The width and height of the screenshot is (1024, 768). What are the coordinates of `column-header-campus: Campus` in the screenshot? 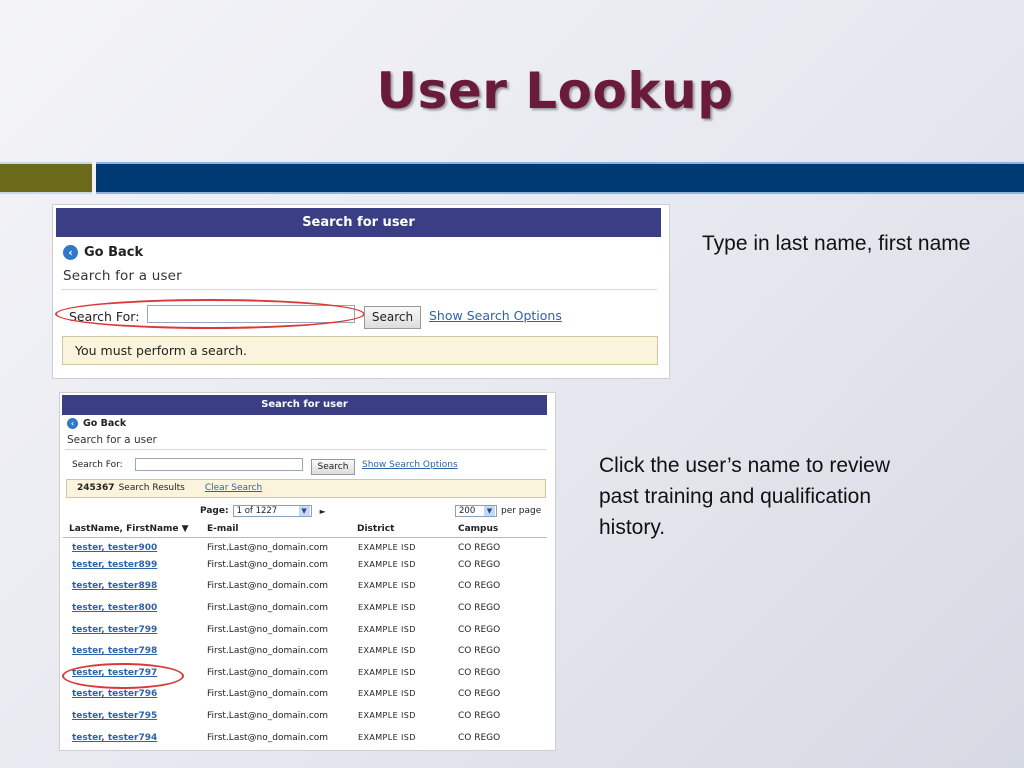 It's located at (478, 529).